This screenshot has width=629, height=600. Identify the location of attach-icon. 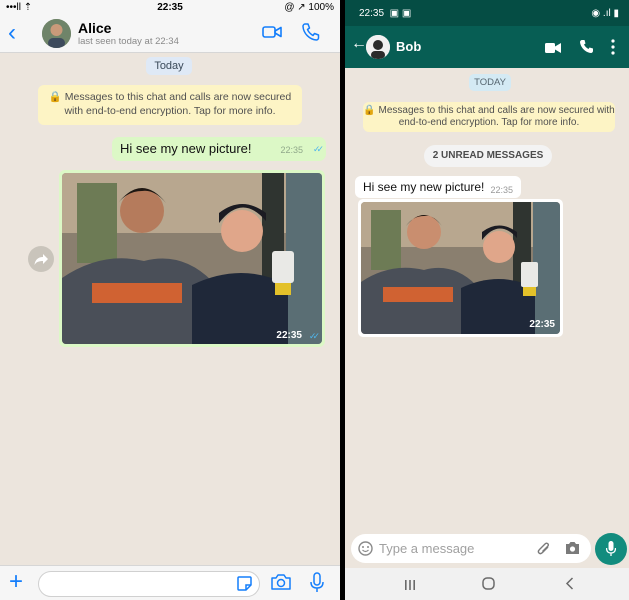
(544, 551).